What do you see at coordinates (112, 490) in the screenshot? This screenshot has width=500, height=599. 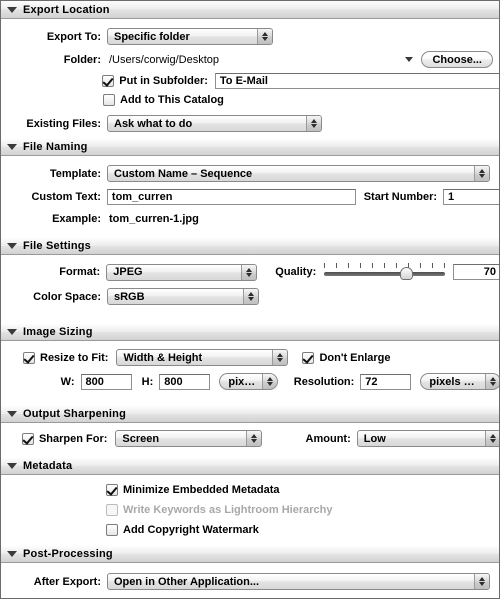 I see `minimize-metadata-checkbox` at bounding box center [112, 490].